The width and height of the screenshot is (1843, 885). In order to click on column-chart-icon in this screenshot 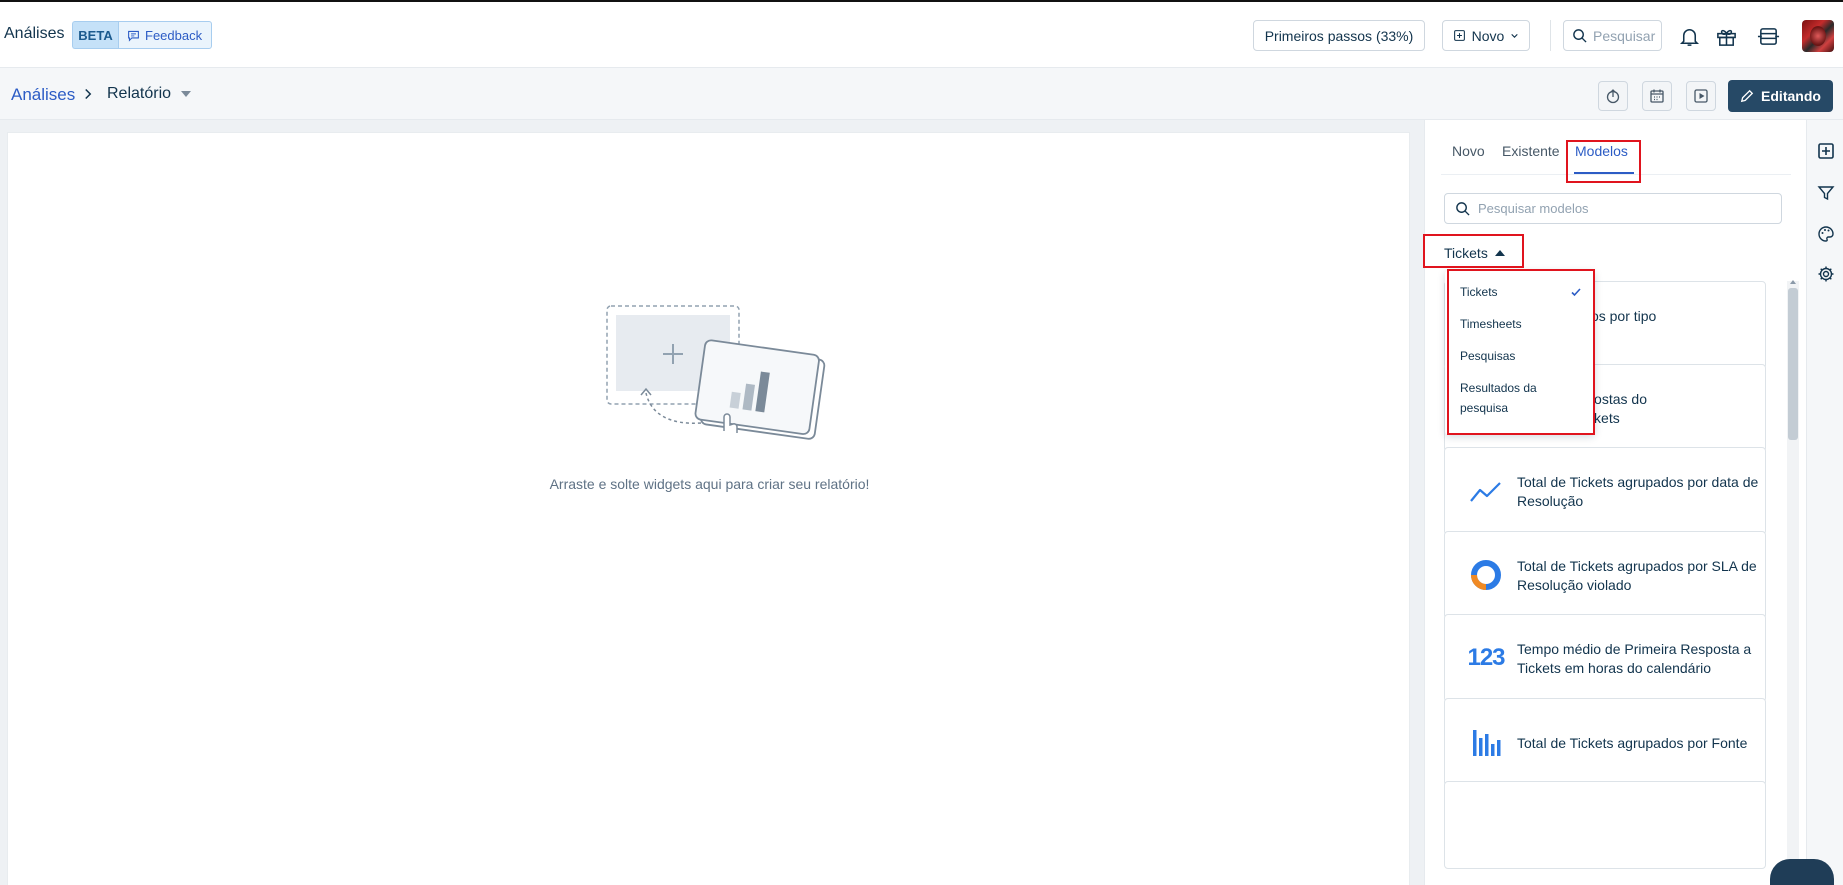, I will do `click(1486, 742)`.